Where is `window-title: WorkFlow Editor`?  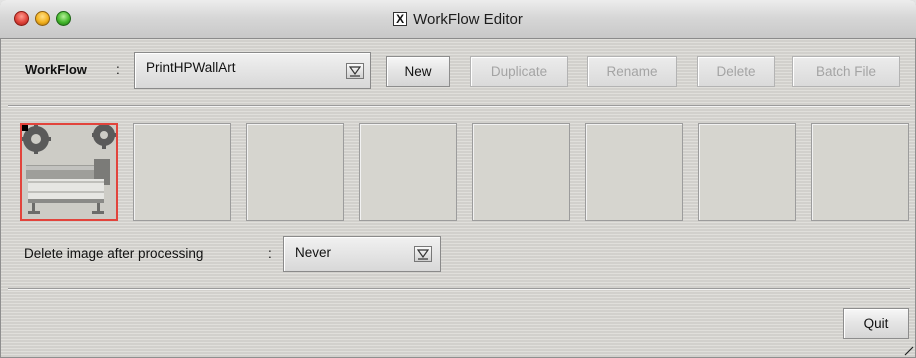 window-title: WorkFlow Editor is located at coordinates (468, 19).